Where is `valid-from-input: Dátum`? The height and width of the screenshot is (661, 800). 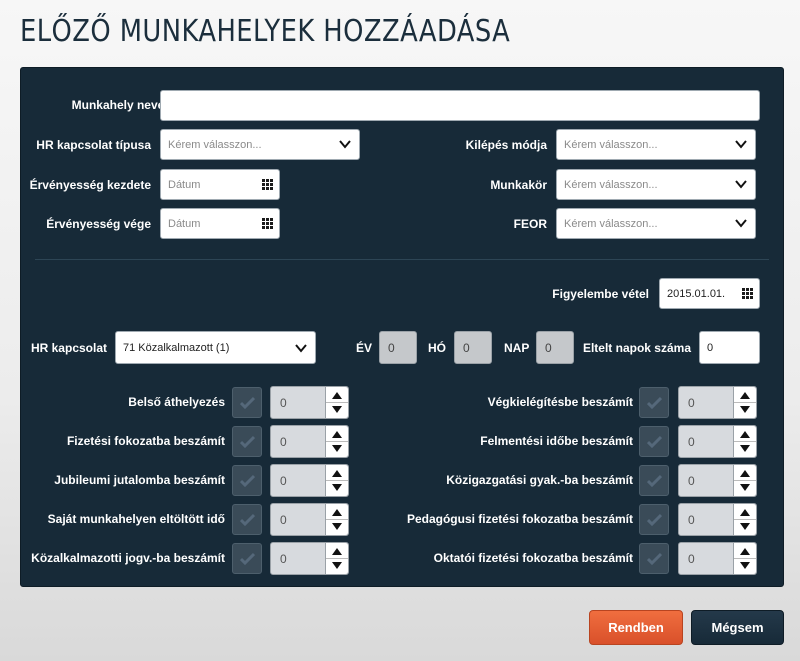
valid-from-input: Dátum is located at coordinates (220, 184).